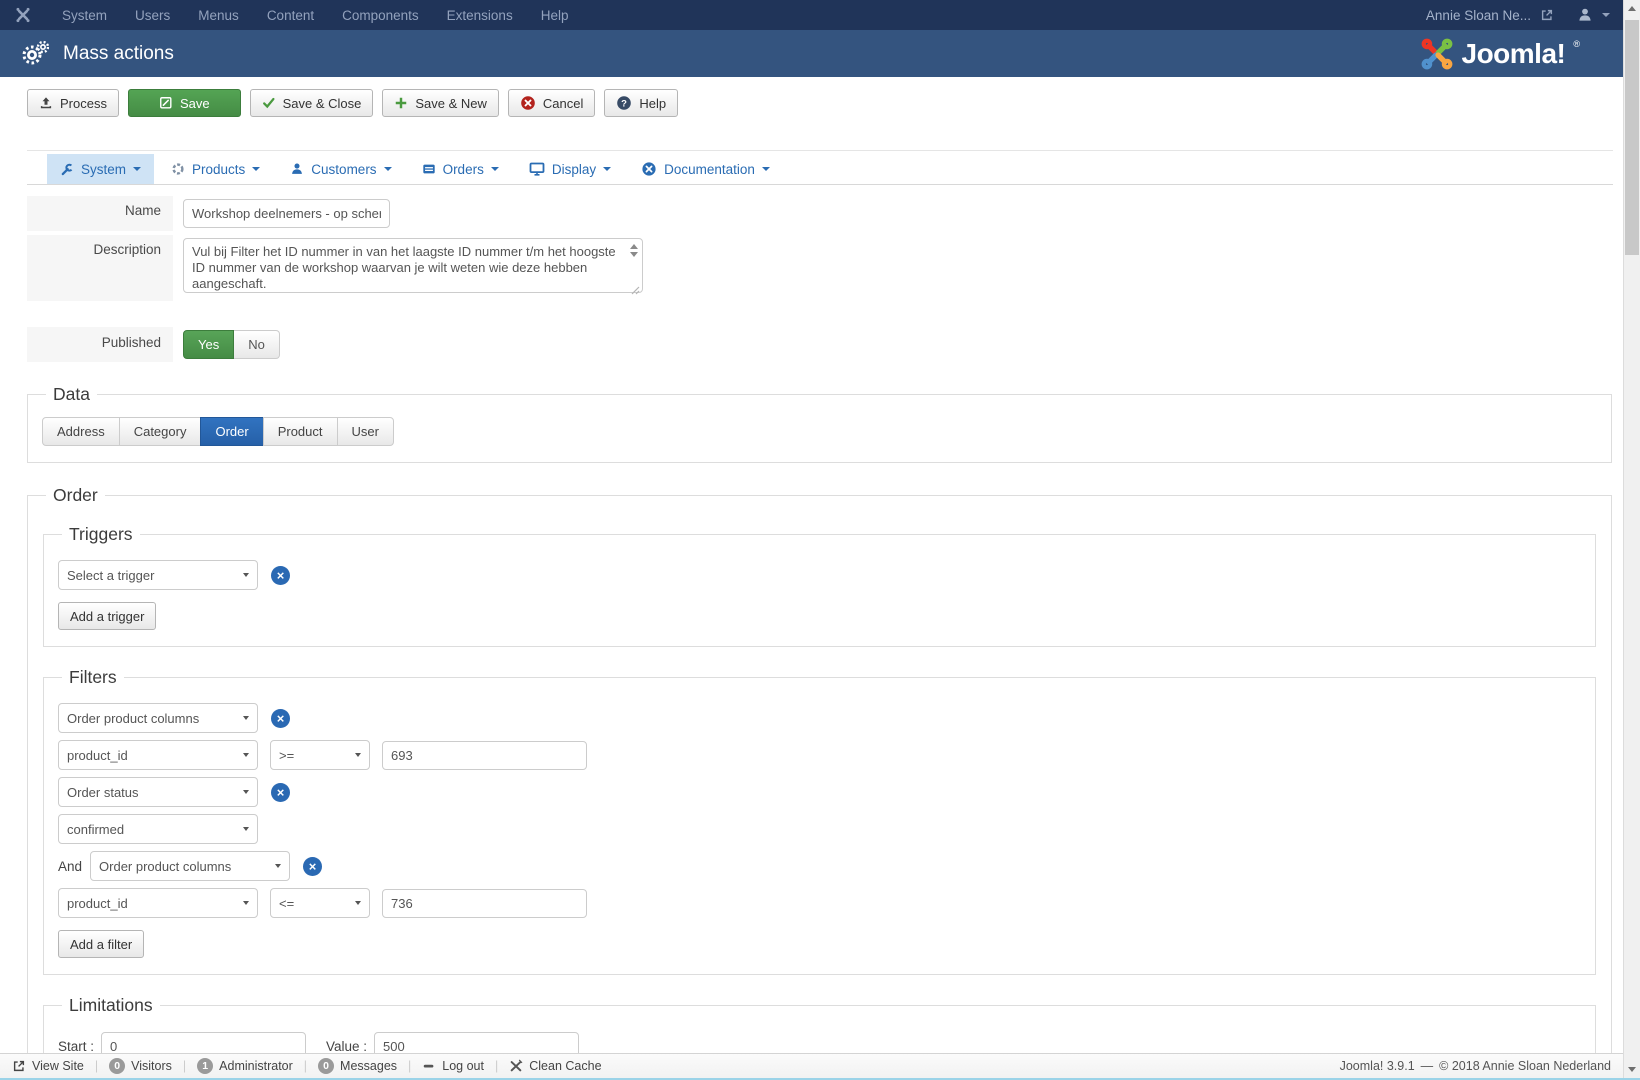  Describe the element at coordinates (97, 903) in the screenshot. I see `filter3-field-value: product_id` at that location.